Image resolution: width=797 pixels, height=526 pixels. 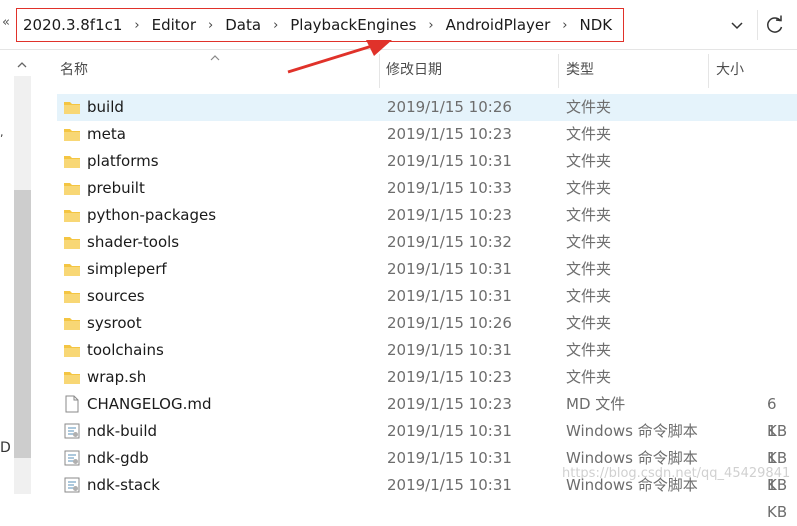 What do you see at coordinates (22, 65) in the screenshot?
I see `scroll-up-icon` at bounding box center [22, 65].